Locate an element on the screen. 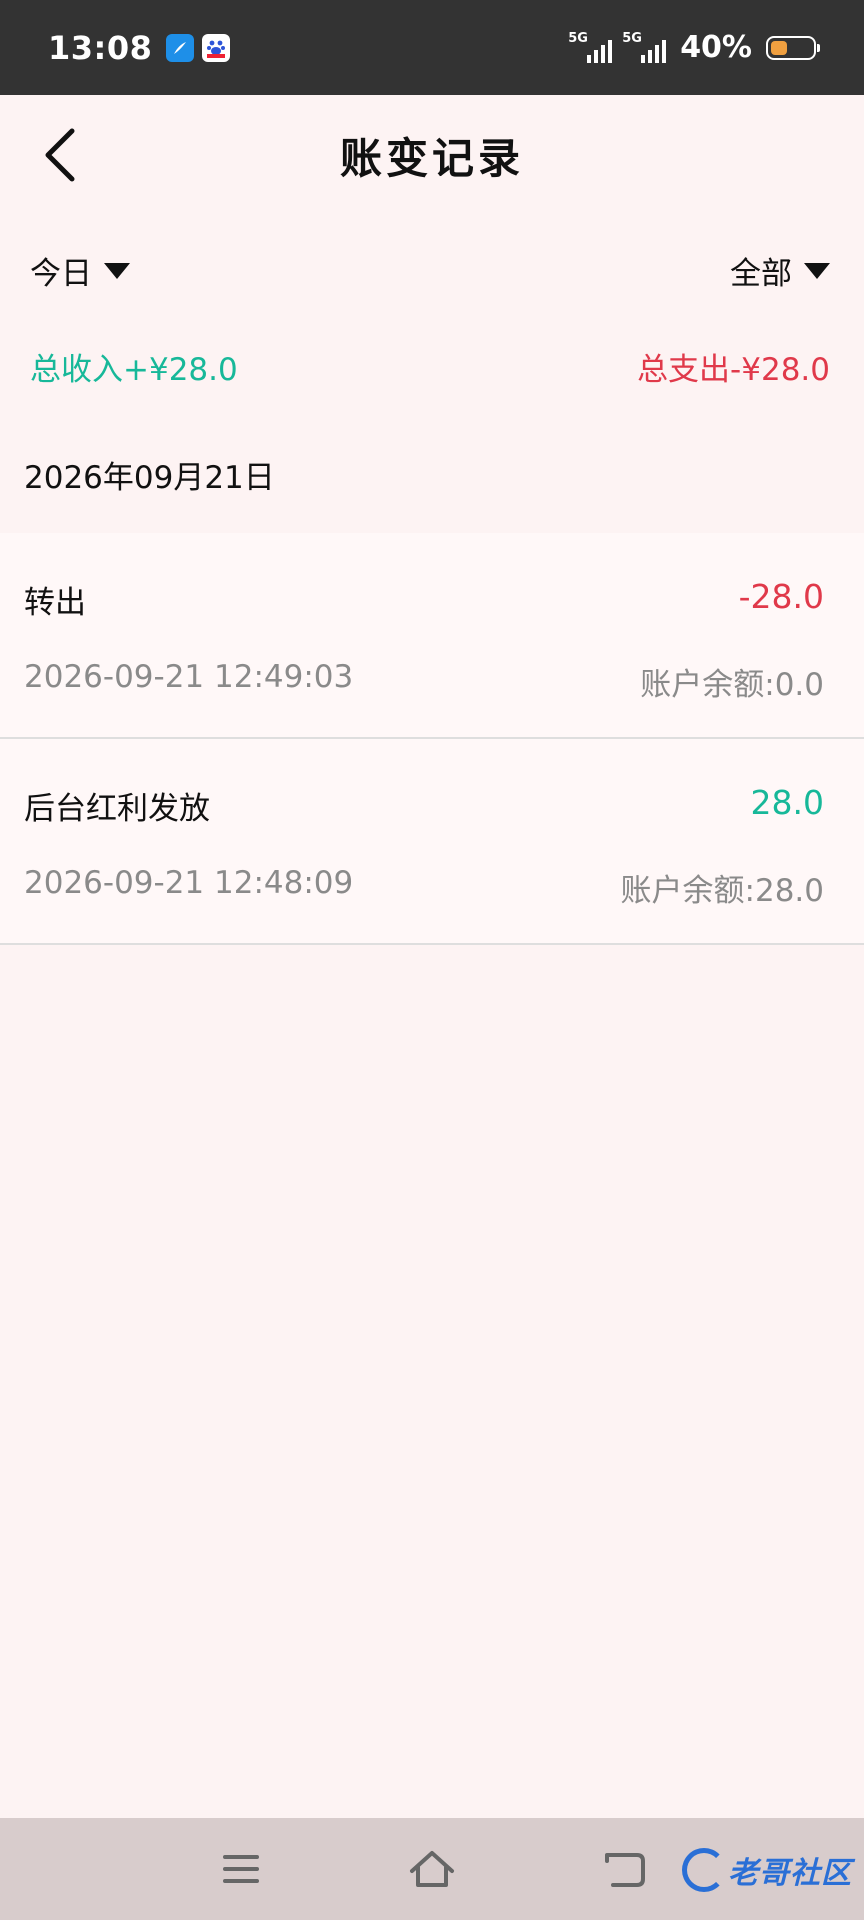  date-filter-label: 今日 is located at coordinates (61, 274).